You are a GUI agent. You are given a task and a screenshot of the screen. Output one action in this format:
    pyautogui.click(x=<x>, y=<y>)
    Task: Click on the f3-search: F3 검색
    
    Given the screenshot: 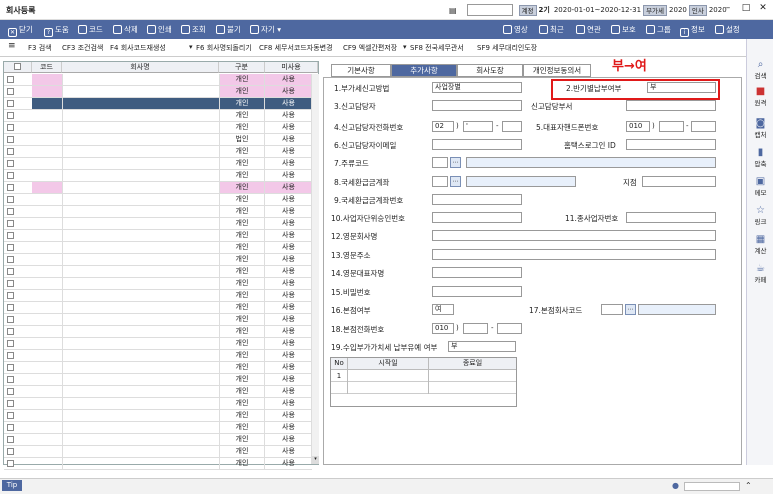 What is the action you would take?
    pyautogui.click(x=40, y=48)
    